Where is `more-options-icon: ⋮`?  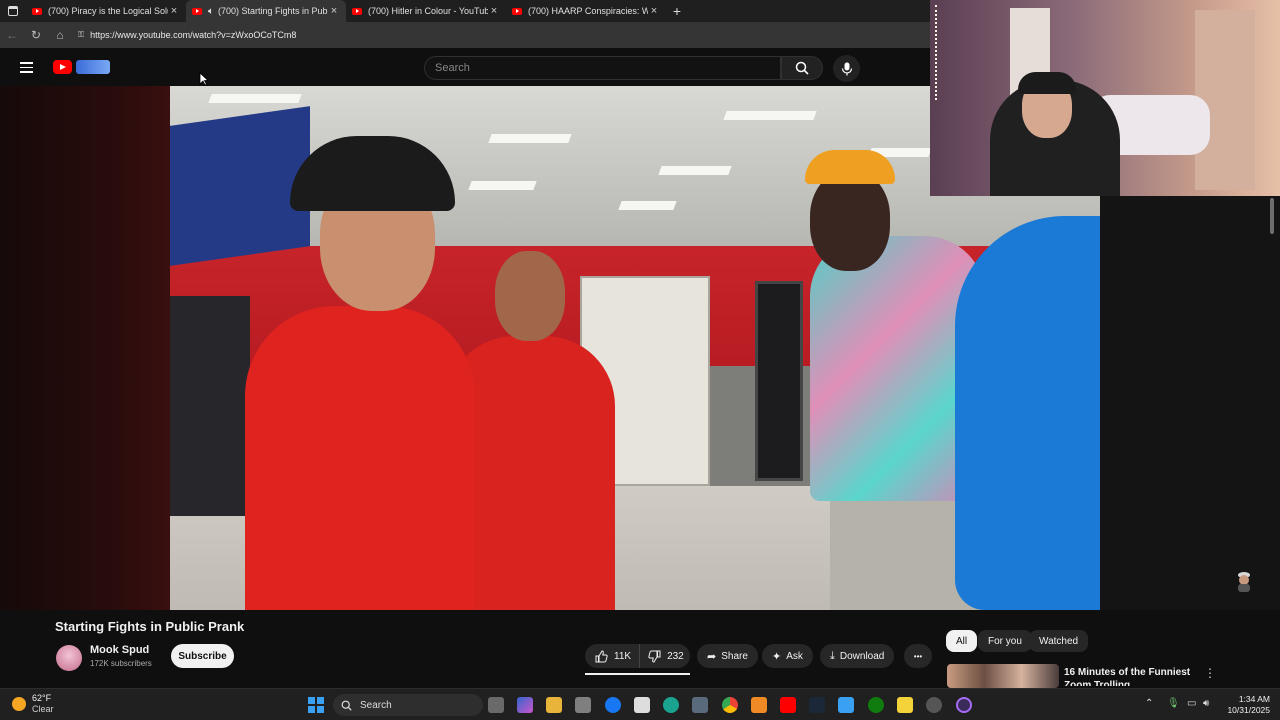
more-options-icon: ⋮ is located at coordinates (1210, 673).